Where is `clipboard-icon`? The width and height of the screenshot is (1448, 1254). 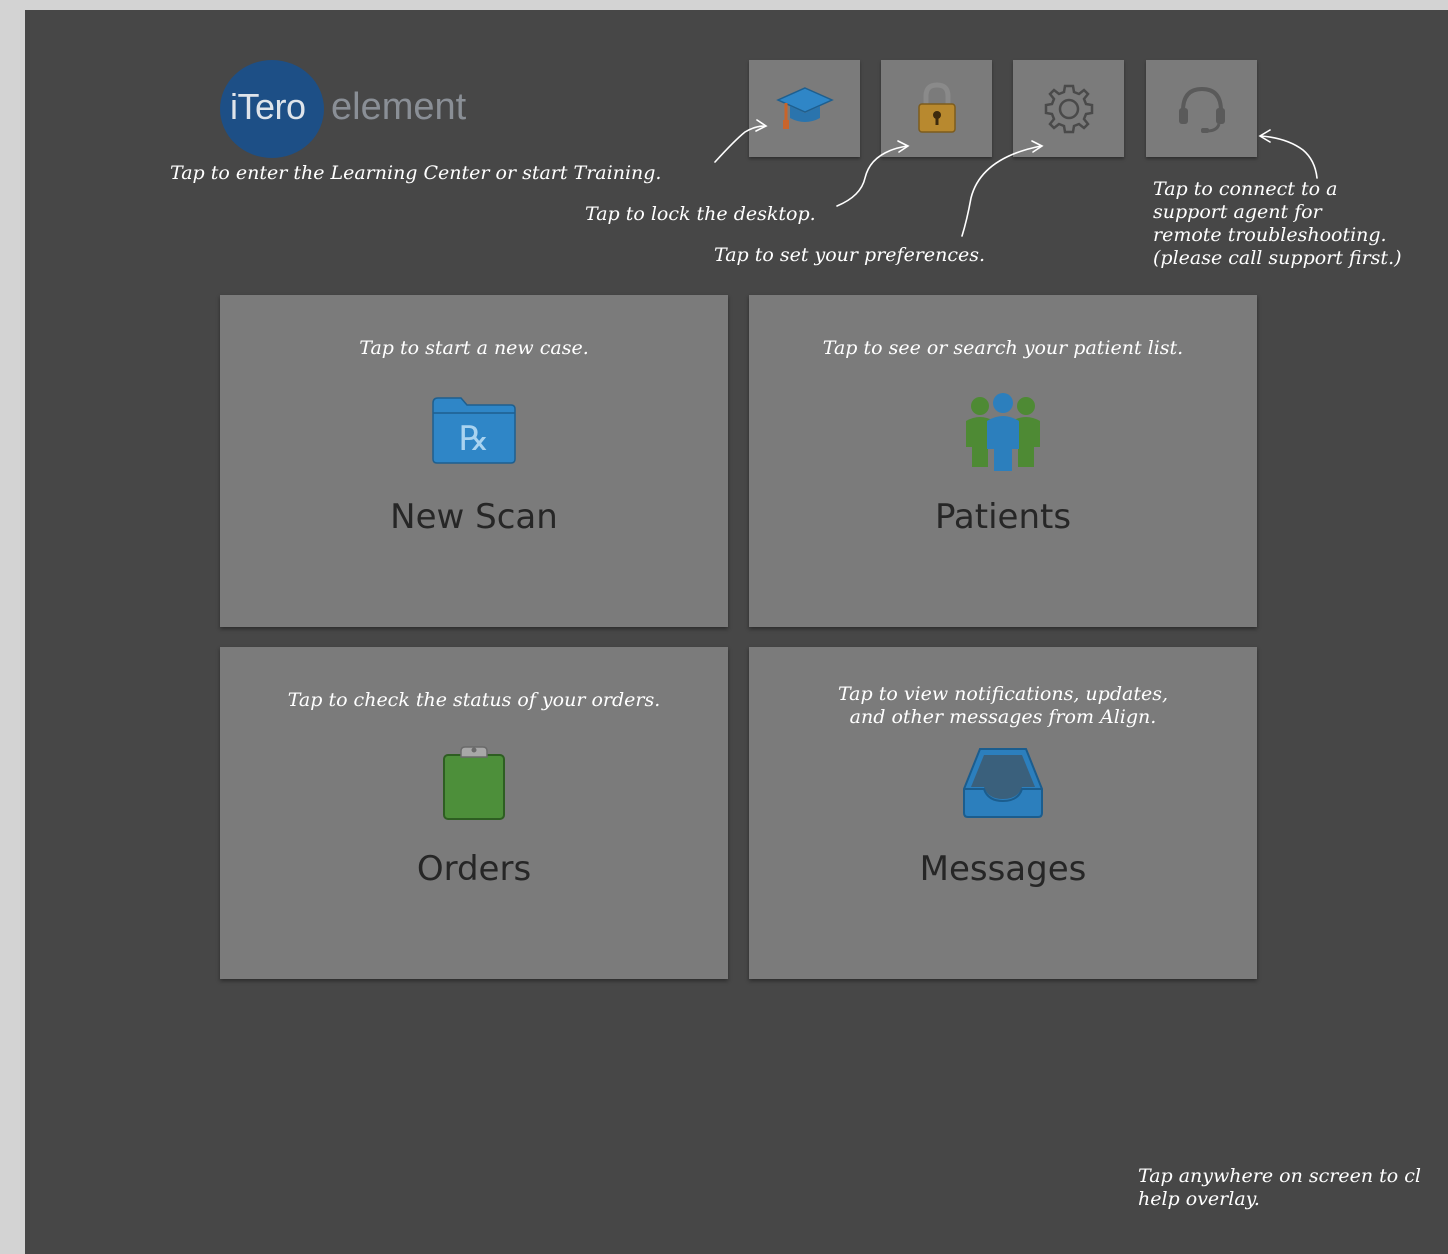 clipboard-icon is located at coordinates (474, 783).